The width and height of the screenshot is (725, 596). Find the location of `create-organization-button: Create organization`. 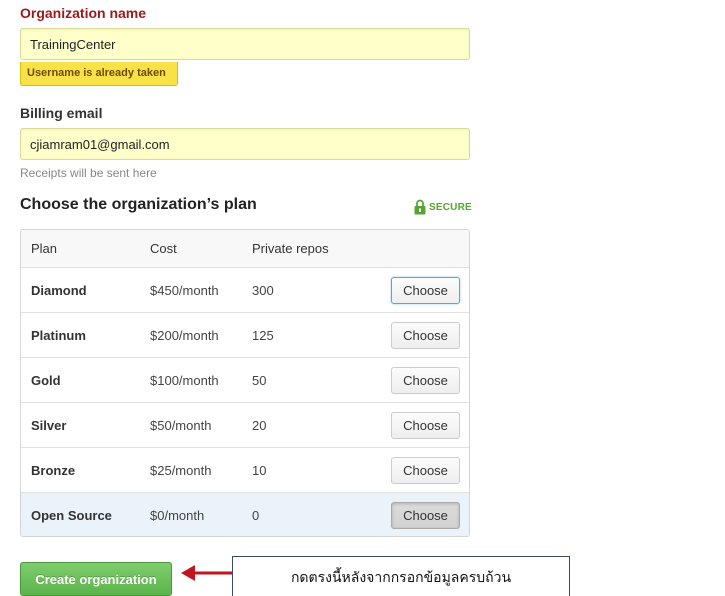

create-organization-button: Create organization is located at coordinates (96, 579).